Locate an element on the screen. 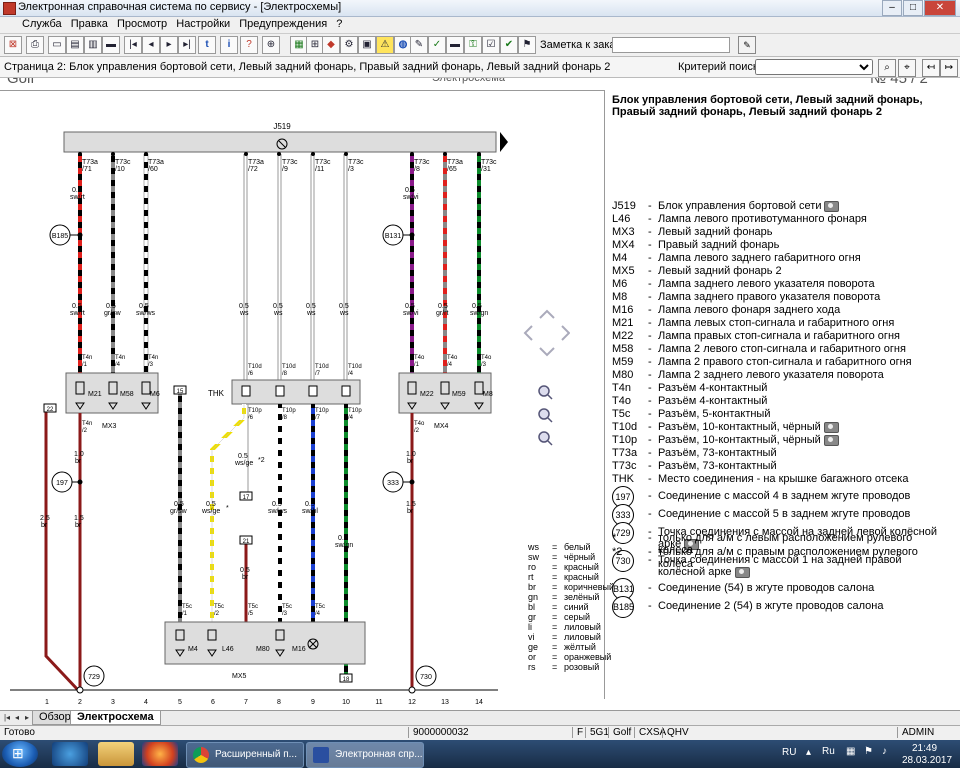 This screenshot has height=768, width=960. menu-warnings: Предупреждения is located at coordinates (286, 23).